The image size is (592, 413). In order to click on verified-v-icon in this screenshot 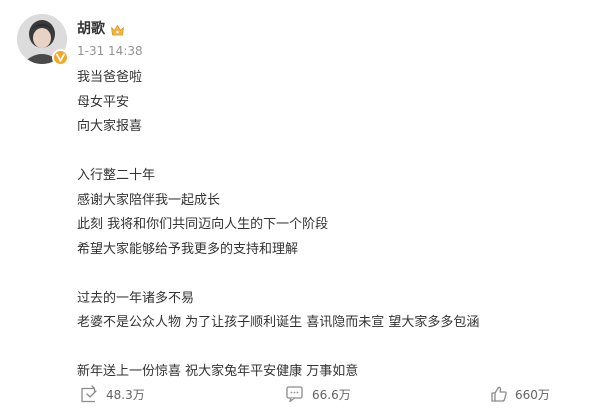, I will do `click(60, 57)`.